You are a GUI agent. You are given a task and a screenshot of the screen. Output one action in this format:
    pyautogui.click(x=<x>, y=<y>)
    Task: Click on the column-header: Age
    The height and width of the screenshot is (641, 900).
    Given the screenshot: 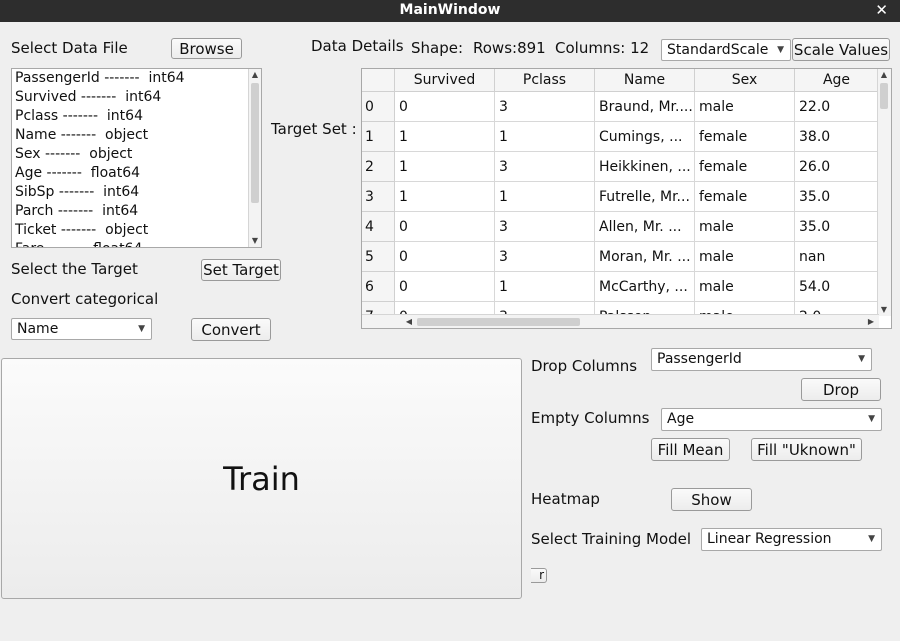 What is the action you would take?
    pyautogui.click(x=837, y=80)
    